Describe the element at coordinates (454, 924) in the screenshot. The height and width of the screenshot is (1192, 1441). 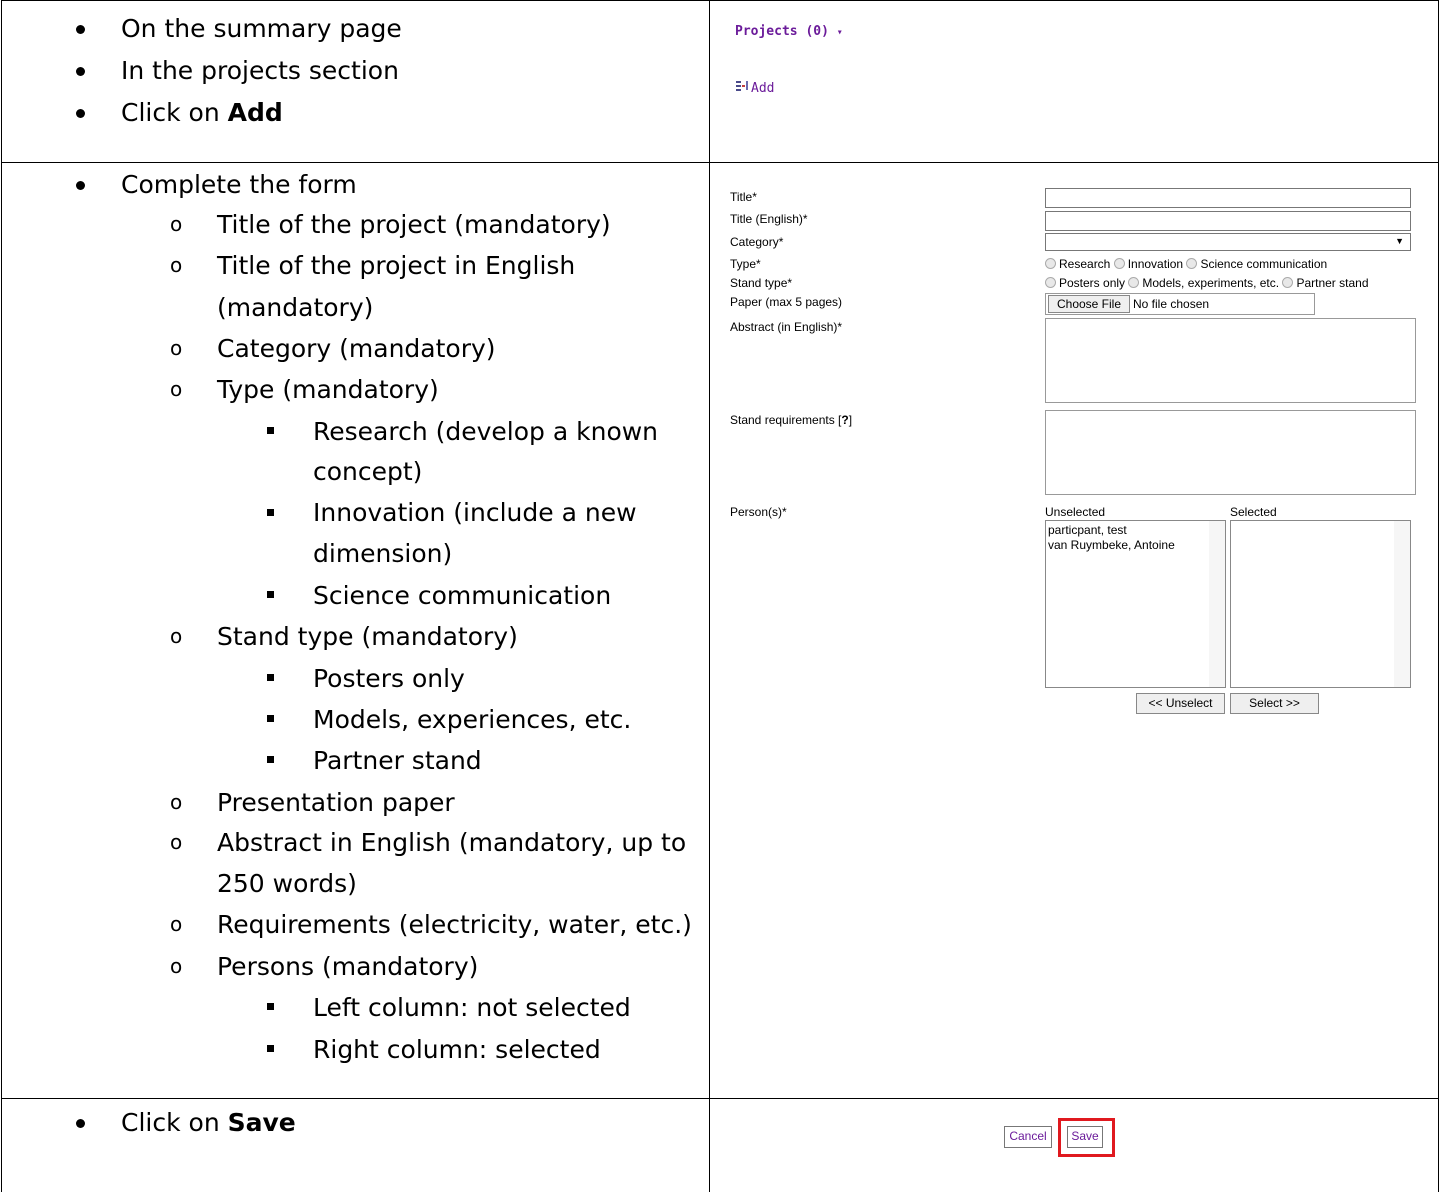
I see `instruction-text: Requirements (electricity, water, etc.)` at that location.